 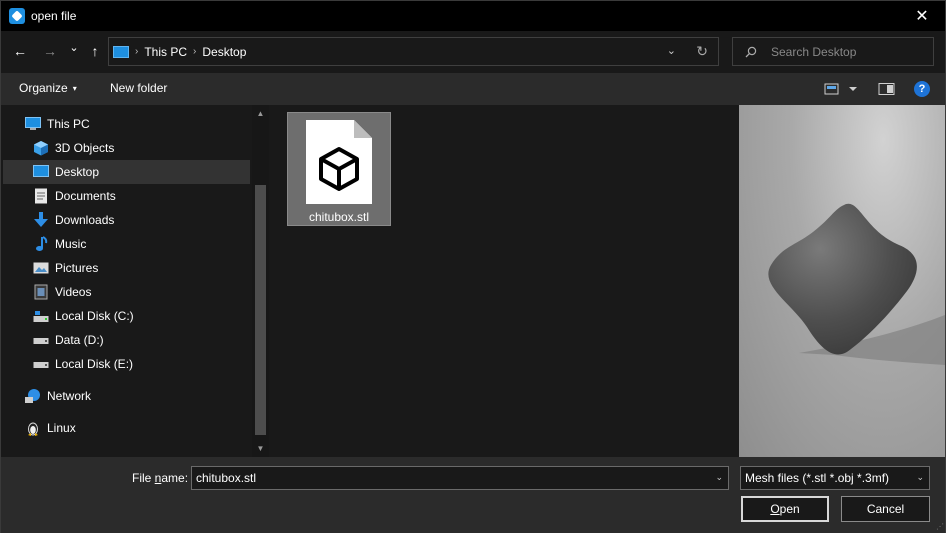 I want to click on drive-c-icon, so click(x=41, y=316).